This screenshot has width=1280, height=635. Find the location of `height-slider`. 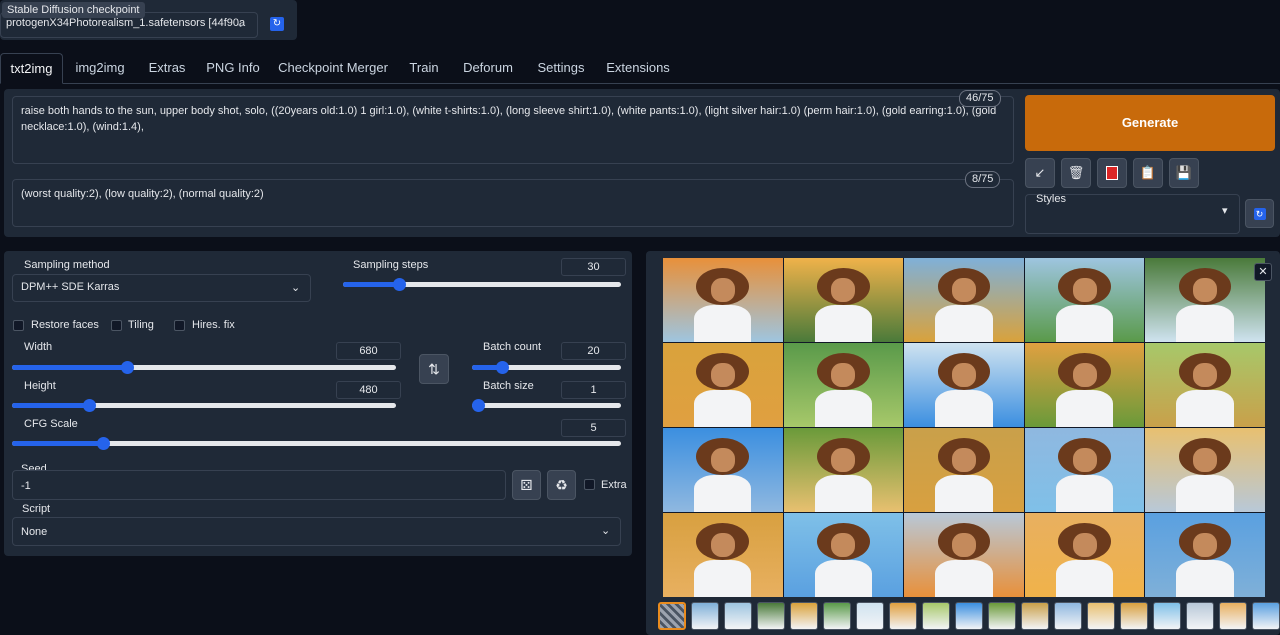

height-slider is located at coordinates (204, 405).